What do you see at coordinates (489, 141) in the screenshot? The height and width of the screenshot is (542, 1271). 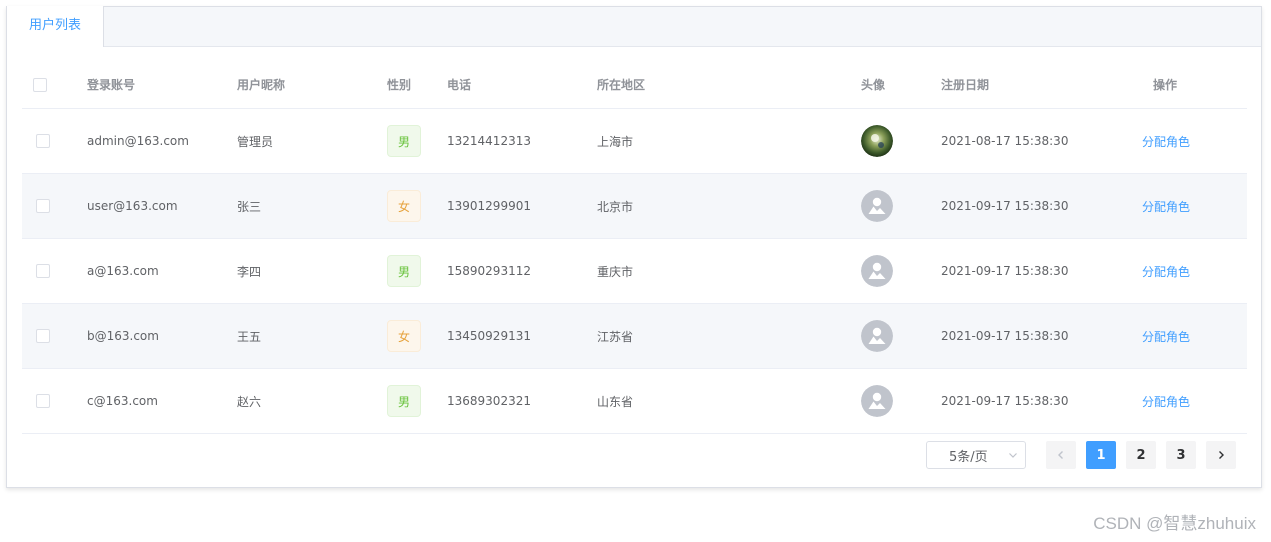 I see `cell-phone: 13214412313` at bounding box center [489, 141].